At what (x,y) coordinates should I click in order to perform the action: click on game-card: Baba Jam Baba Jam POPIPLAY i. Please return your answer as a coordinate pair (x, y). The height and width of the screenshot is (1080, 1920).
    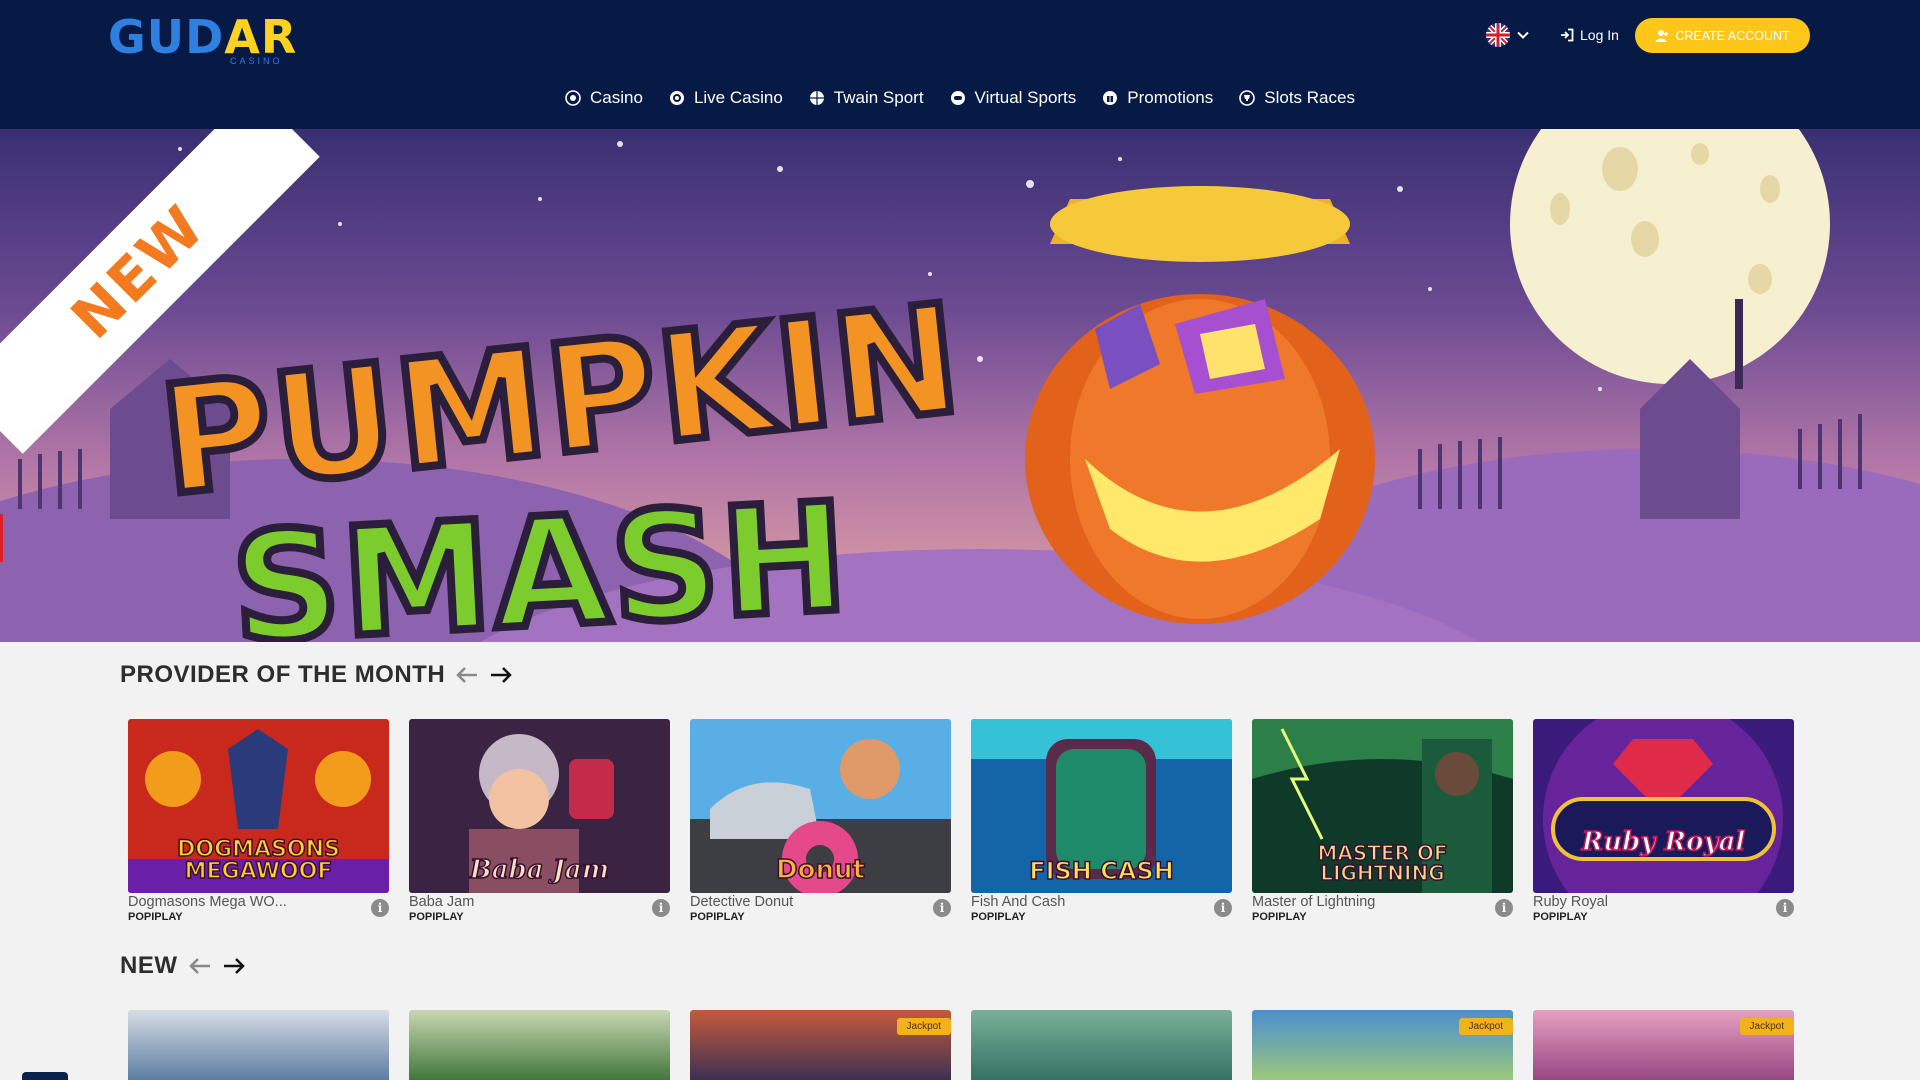
    Looking at the image, I should click on (539, 822).